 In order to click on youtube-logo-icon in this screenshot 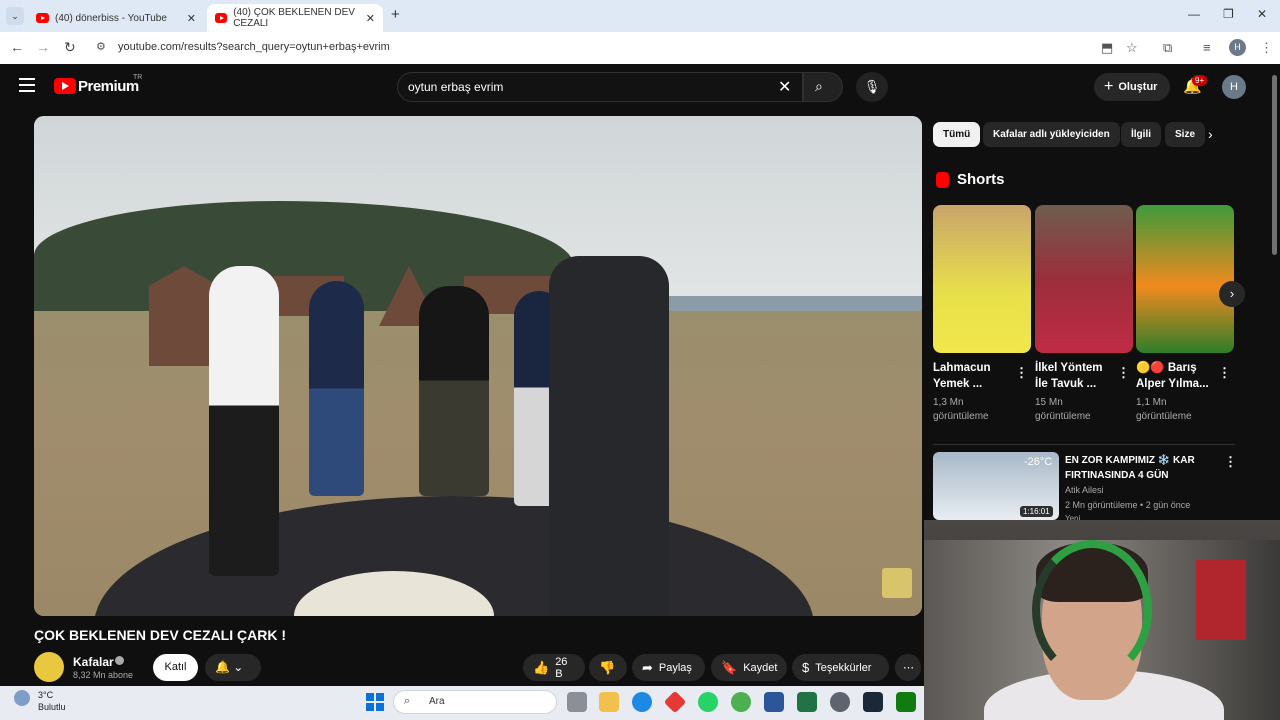, I will do `click(65, 86)`.